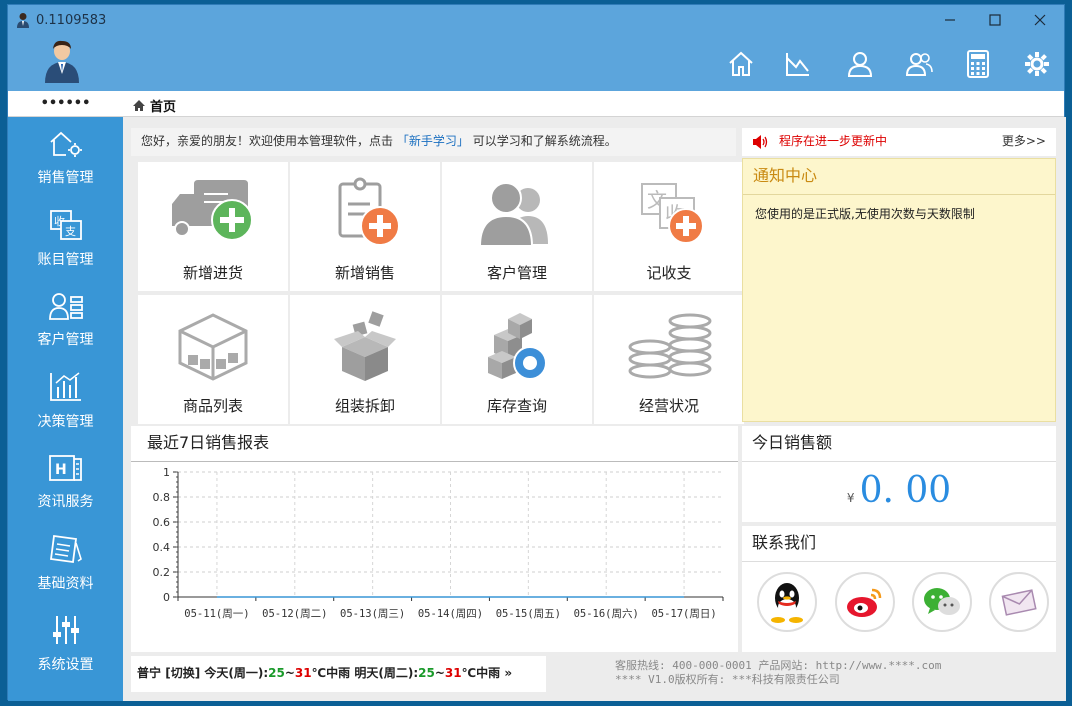 This screenshot has width=1072, height=706. I want to click on tile-assembly: 组装拆卸, so click(365, 359).